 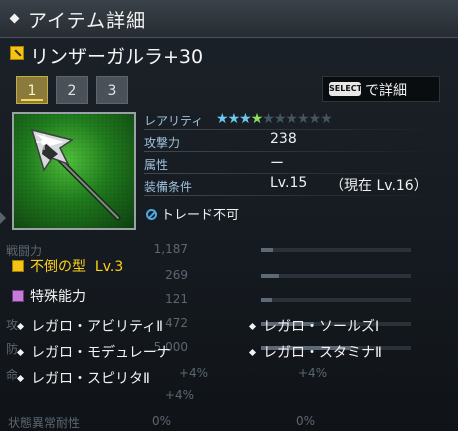 I want to click on fighting-style: 不倒の型 Lv.3, so click(x=67, y=266).